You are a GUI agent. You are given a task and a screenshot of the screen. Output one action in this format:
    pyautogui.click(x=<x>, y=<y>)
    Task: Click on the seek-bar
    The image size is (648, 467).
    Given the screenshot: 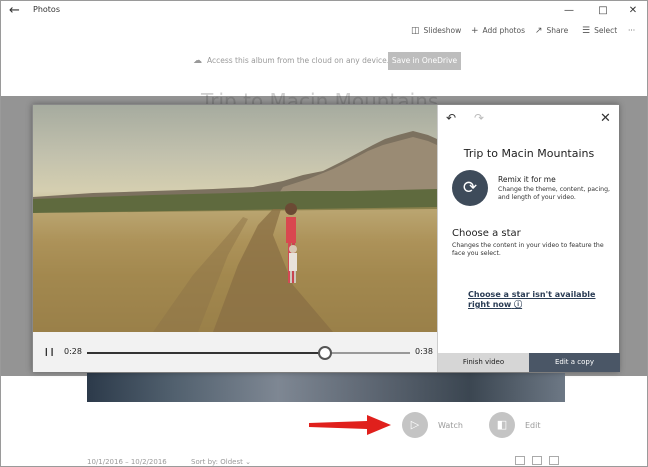 What is the action you would take?
    pyautogui.click(x=248, y=353)
    